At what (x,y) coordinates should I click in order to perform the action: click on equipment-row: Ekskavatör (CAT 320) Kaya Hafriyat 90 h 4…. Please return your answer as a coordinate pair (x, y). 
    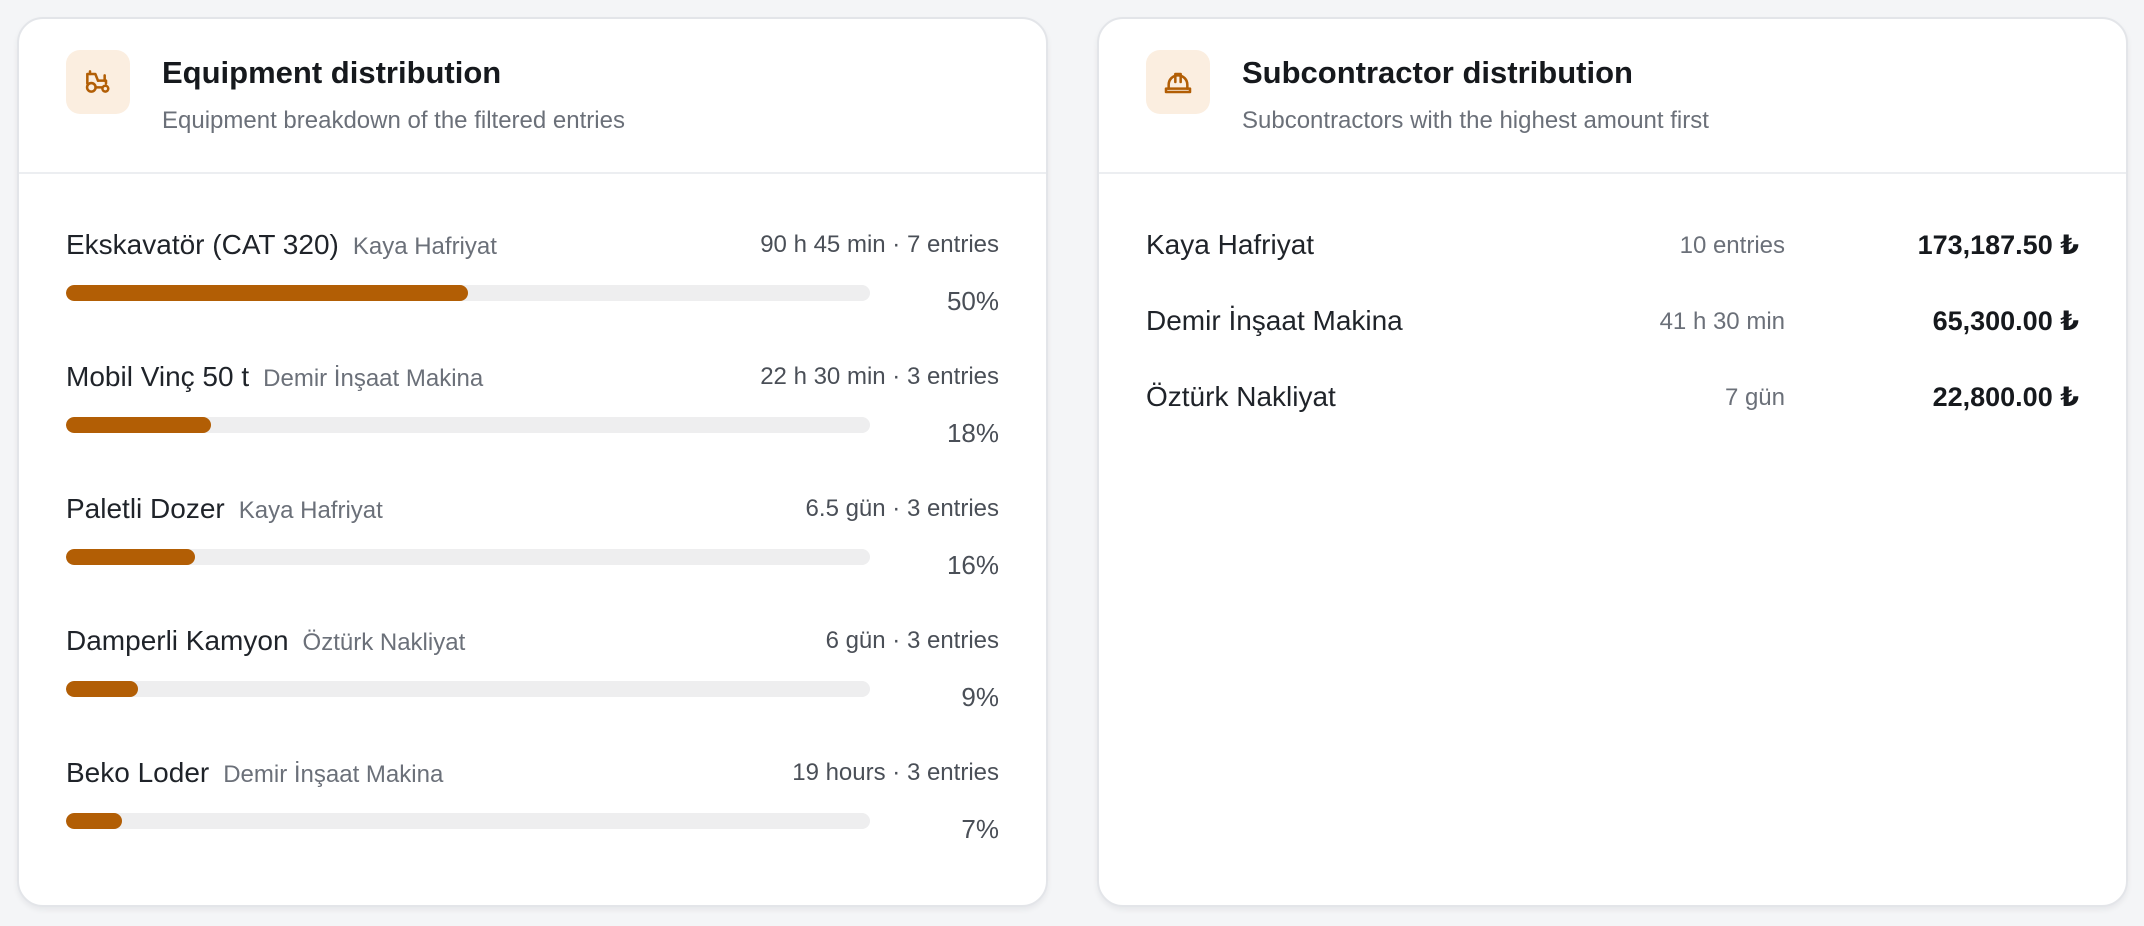
    Looking at the image, I should click on (532, 295).